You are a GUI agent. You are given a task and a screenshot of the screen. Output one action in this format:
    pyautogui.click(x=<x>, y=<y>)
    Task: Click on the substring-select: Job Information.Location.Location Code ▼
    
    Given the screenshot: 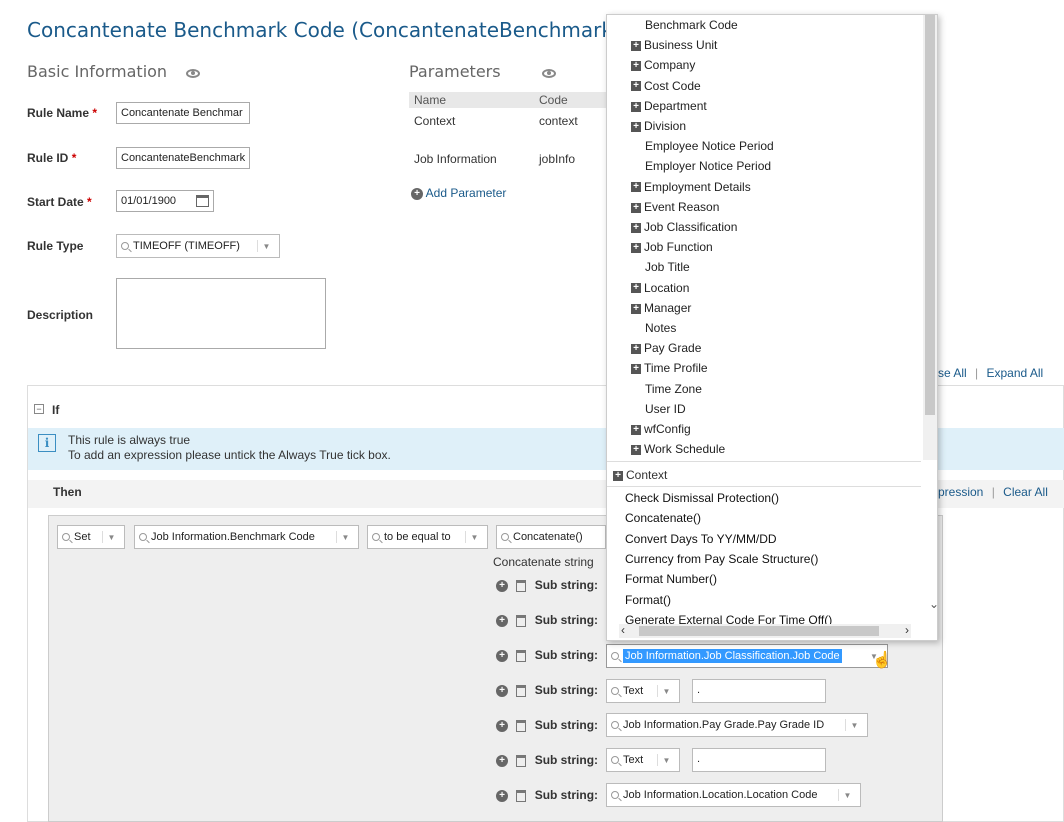 What is the action you would take?
    pyautogui.click(x=733, y=795)
    